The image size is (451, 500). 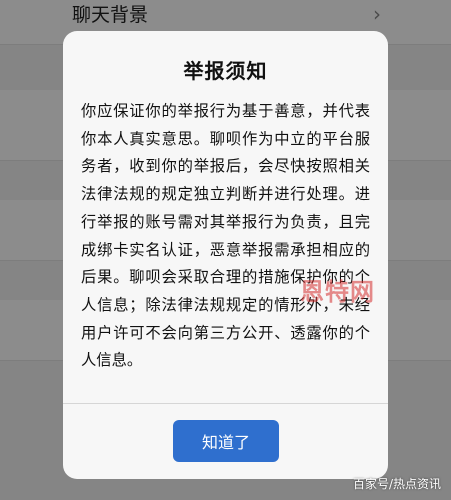 I want to click on dialog-divider, so click(x=225, y=403).